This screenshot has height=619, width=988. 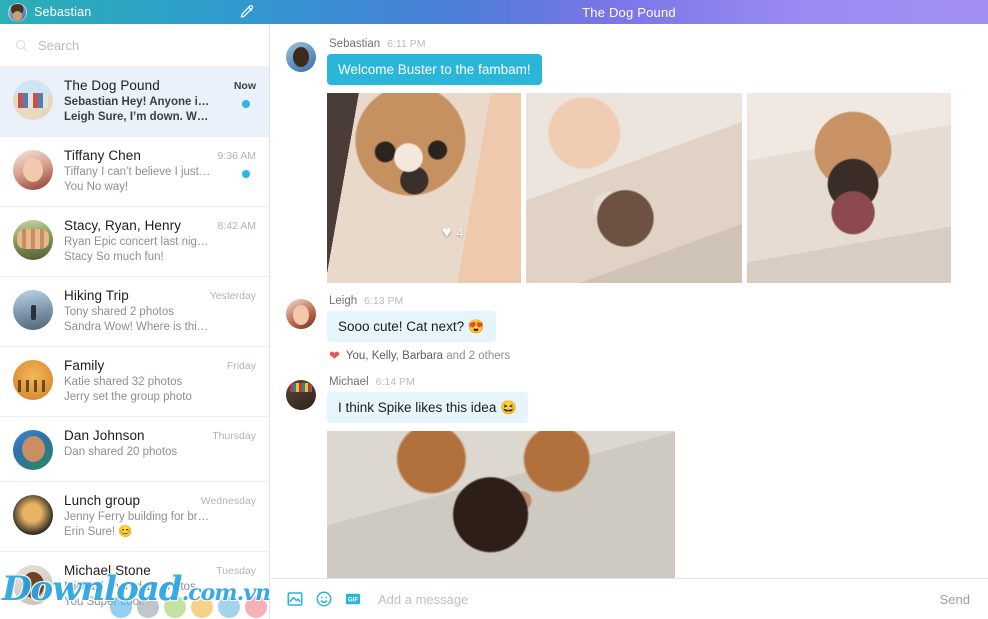 What do you see at coordinates (501, 504) in the screenshot?
I see `brown-dog-photo` at bounding box center [501, 504].